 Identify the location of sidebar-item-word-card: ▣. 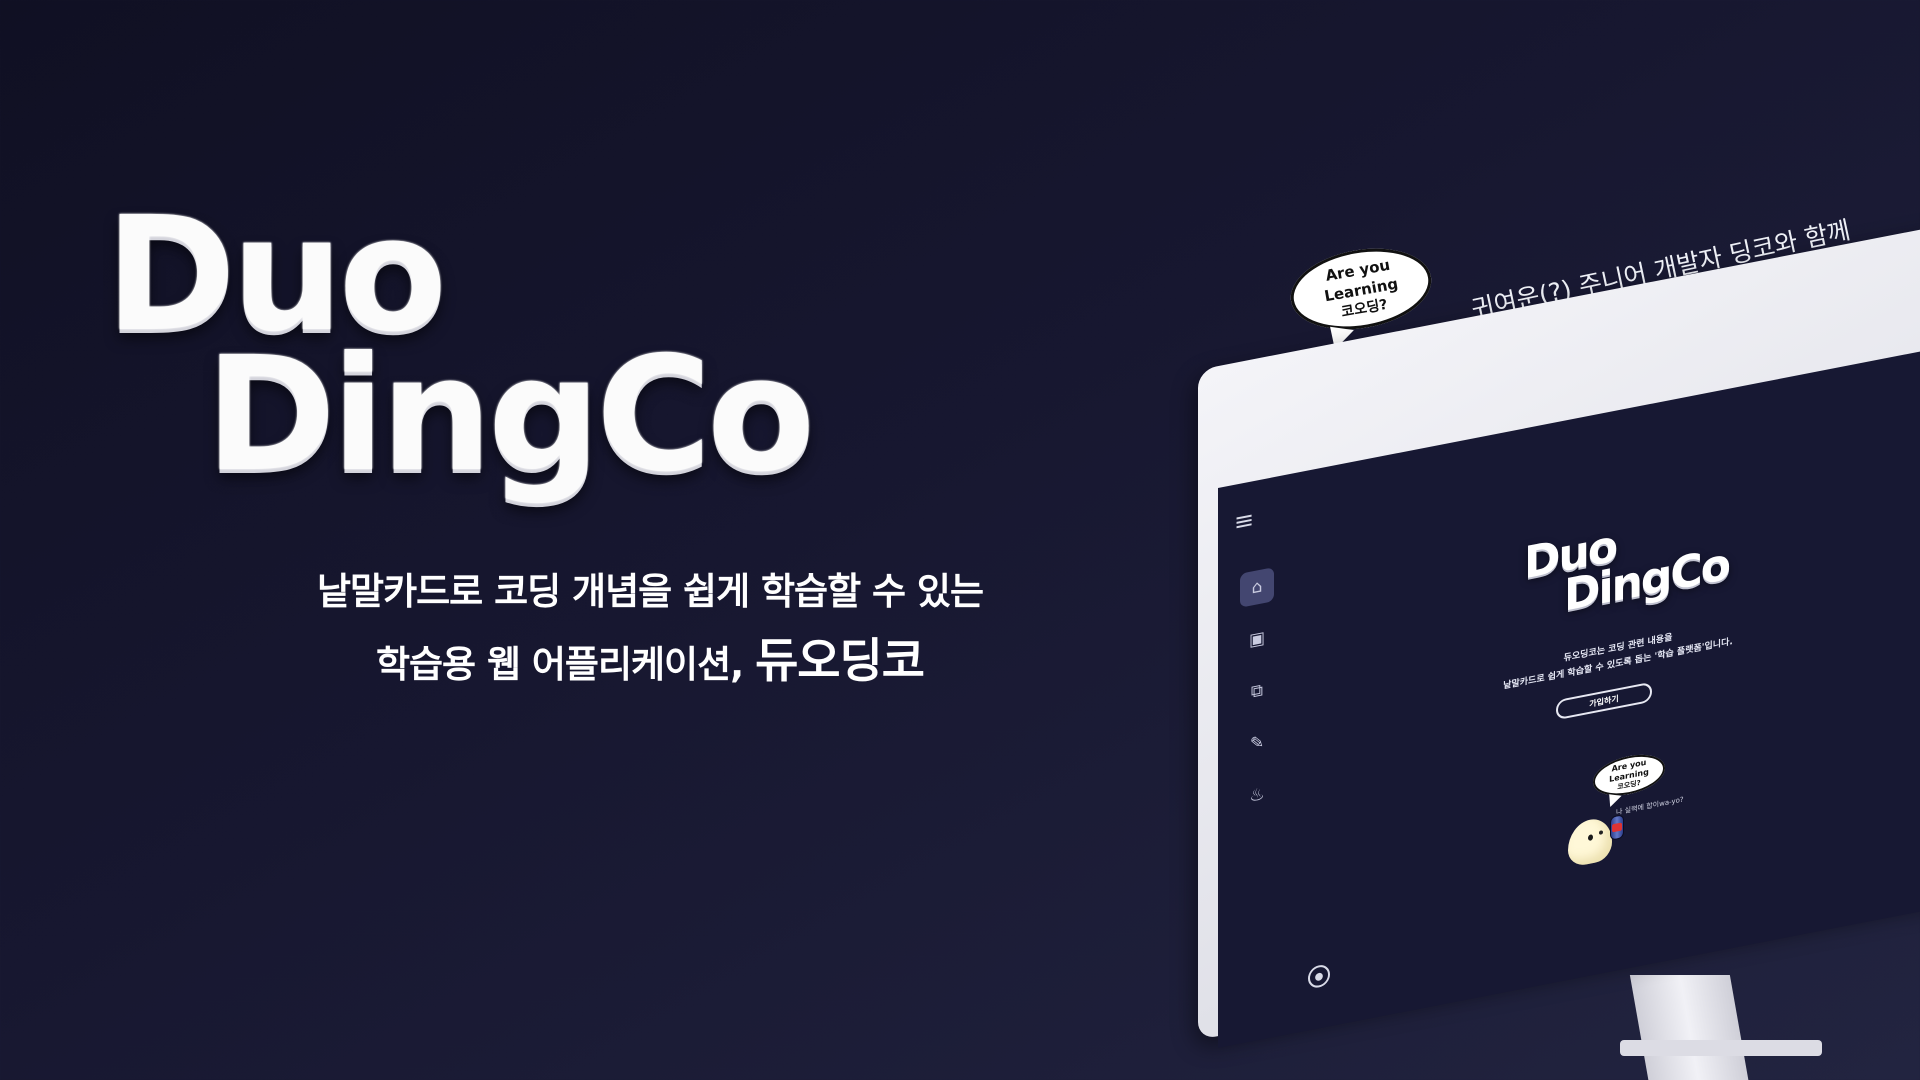
(1257, 639).